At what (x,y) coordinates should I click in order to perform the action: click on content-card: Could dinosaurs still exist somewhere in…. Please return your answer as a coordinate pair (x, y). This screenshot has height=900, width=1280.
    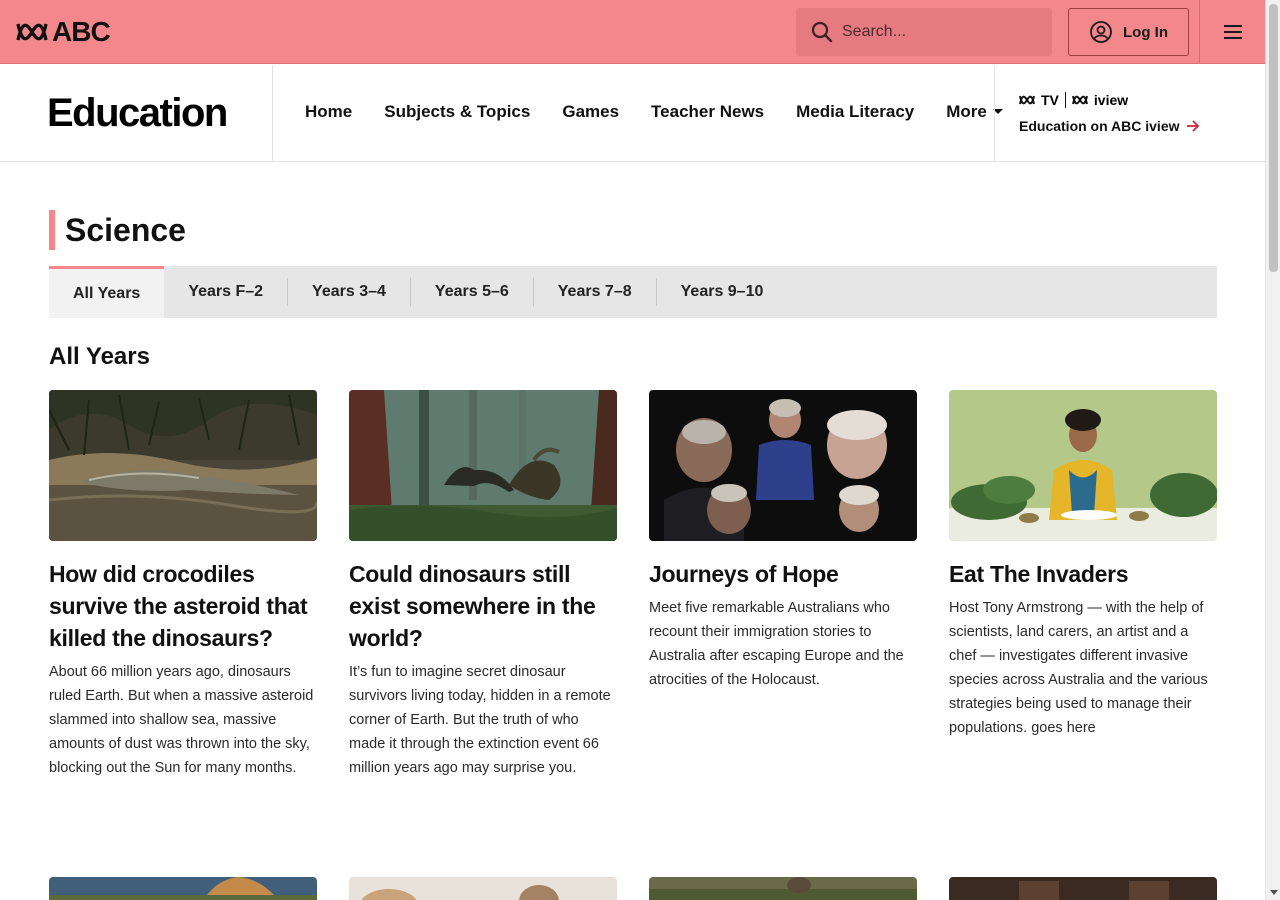
    Looking at the image, I should click on (483, 585).